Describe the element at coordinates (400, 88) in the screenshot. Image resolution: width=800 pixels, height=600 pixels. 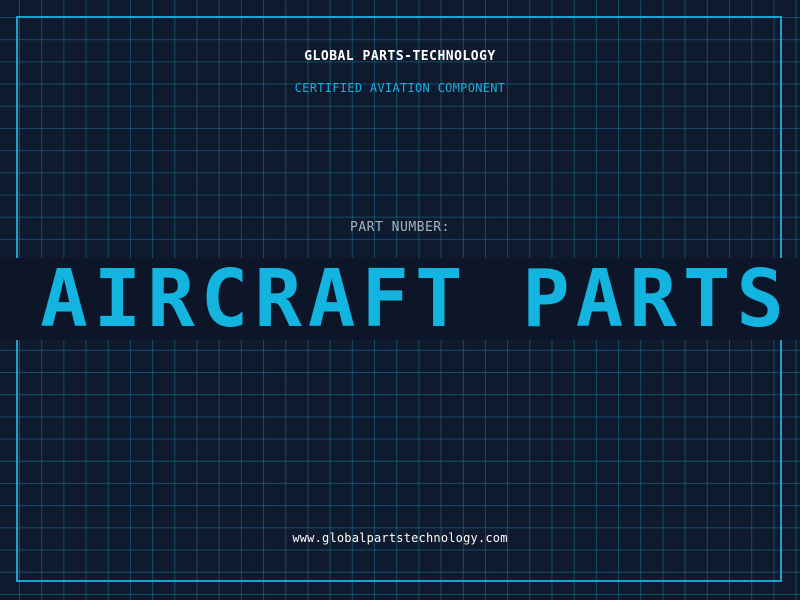
I see `certification-tagline: CERTIFIED AVIATION COMPONENT` at that location.